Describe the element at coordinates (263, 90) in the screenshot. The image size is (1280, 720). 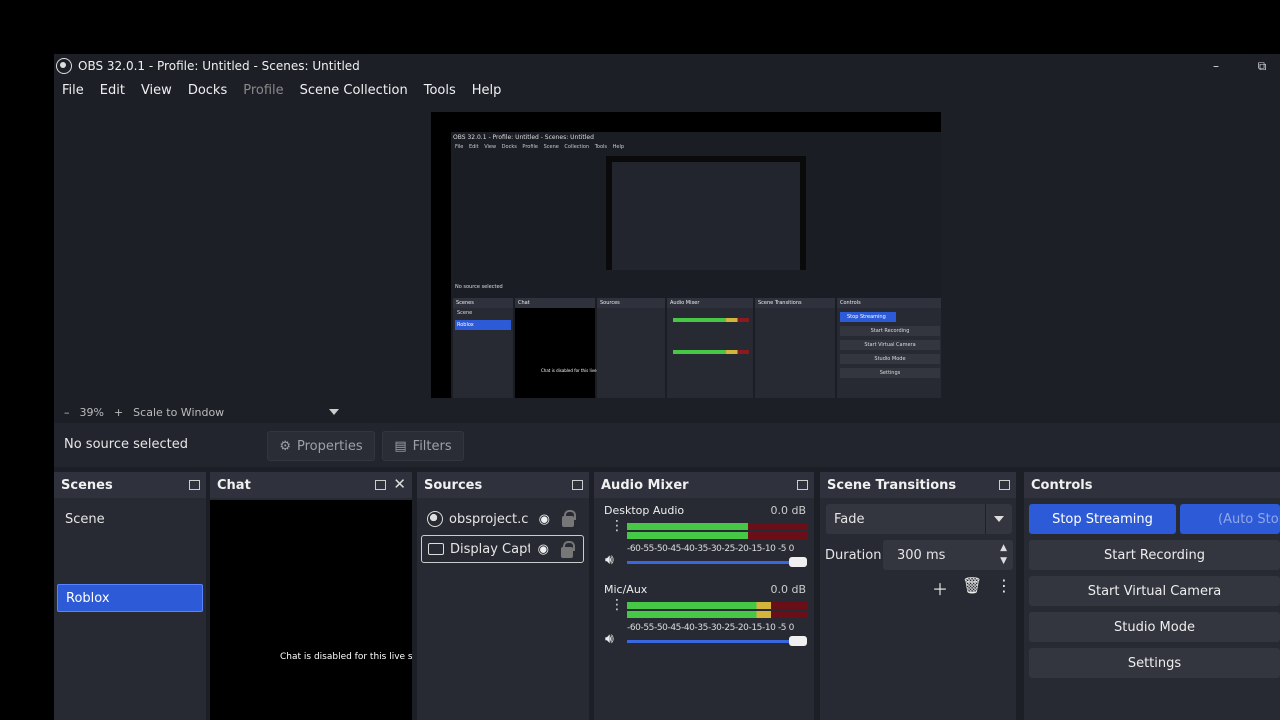
I see `menu-profile: Profile` at that location.